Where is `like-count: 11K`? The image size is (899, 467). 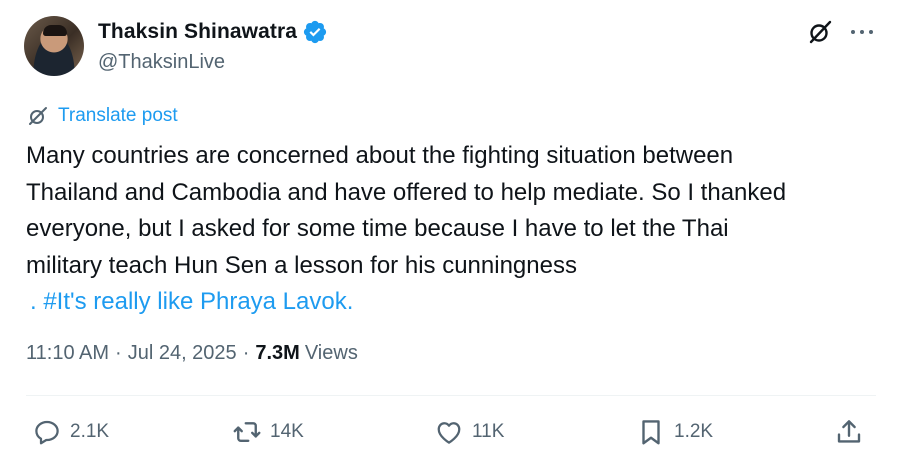
like-count: 11K is located at coordinates (488, 431).